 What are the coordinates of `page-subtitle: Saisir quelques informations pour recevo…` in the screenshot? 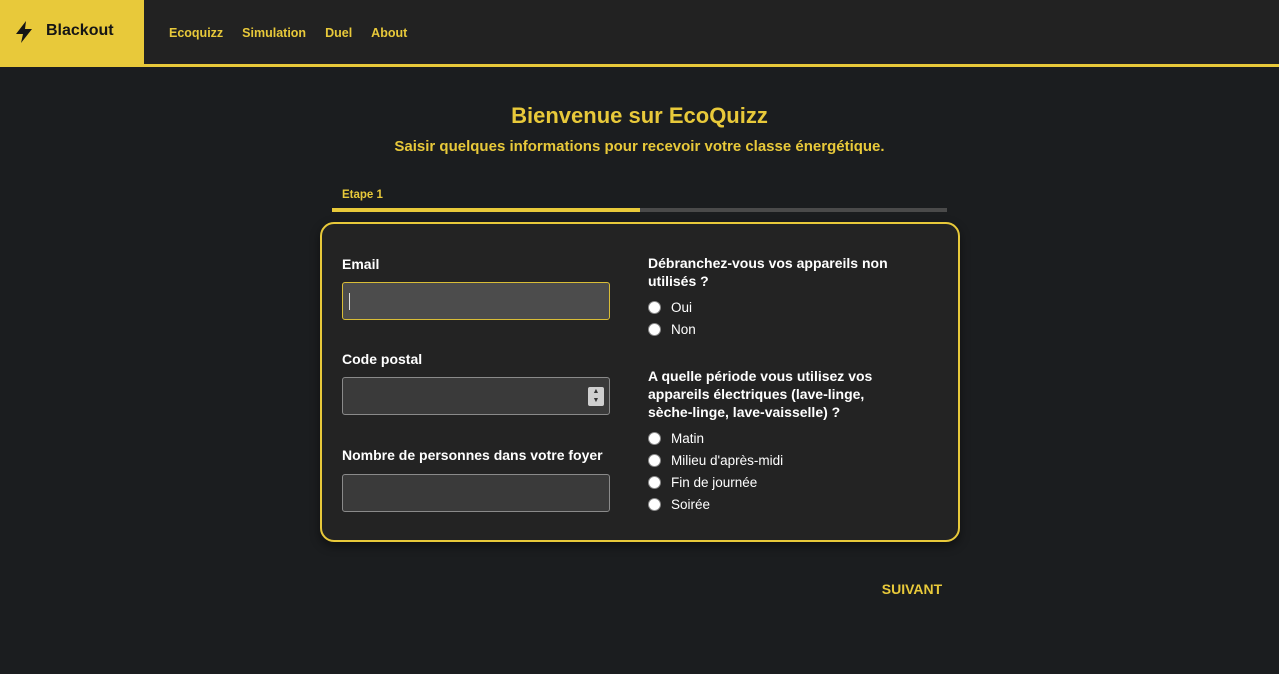 It's located at (639, 146).